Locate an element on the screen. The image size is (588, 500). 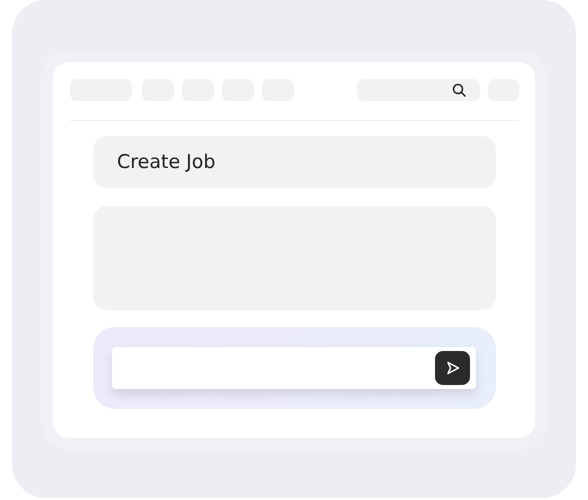
send-button is located at coordinates (452, 368).